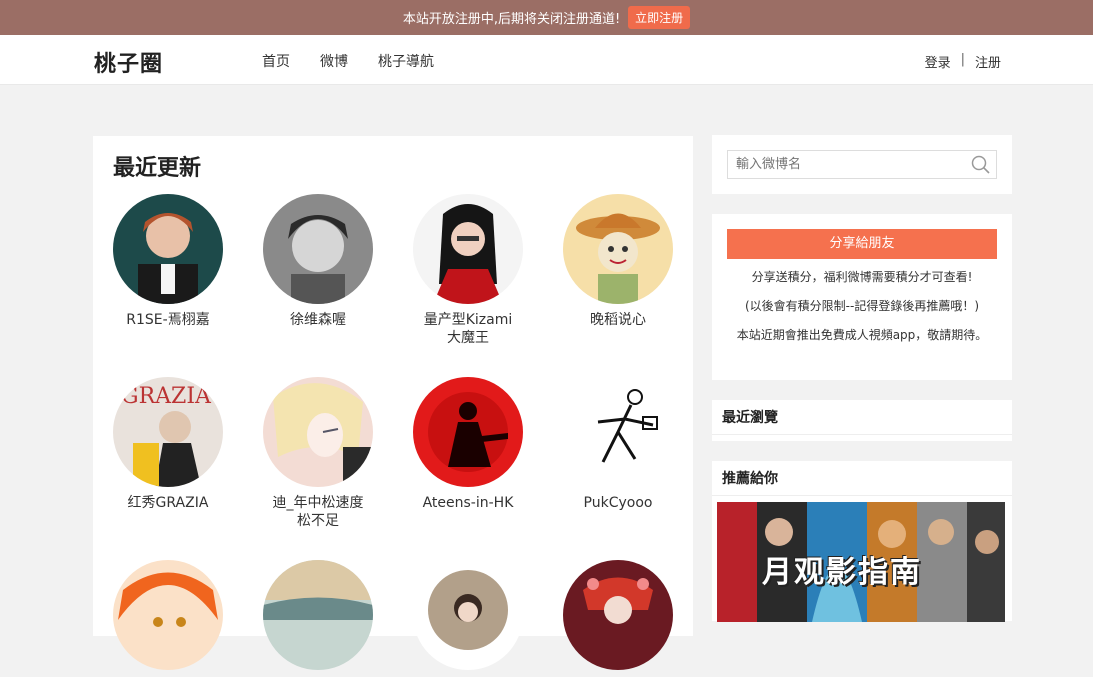 The height and width of the screenshot is (677, 1093). What do you see at coordinates (862, 306) in the screenshot?
I see `share-info-line: (以後會有積分限制--記得登錄後再推薦哦！)` at bounding box center [862, 306].